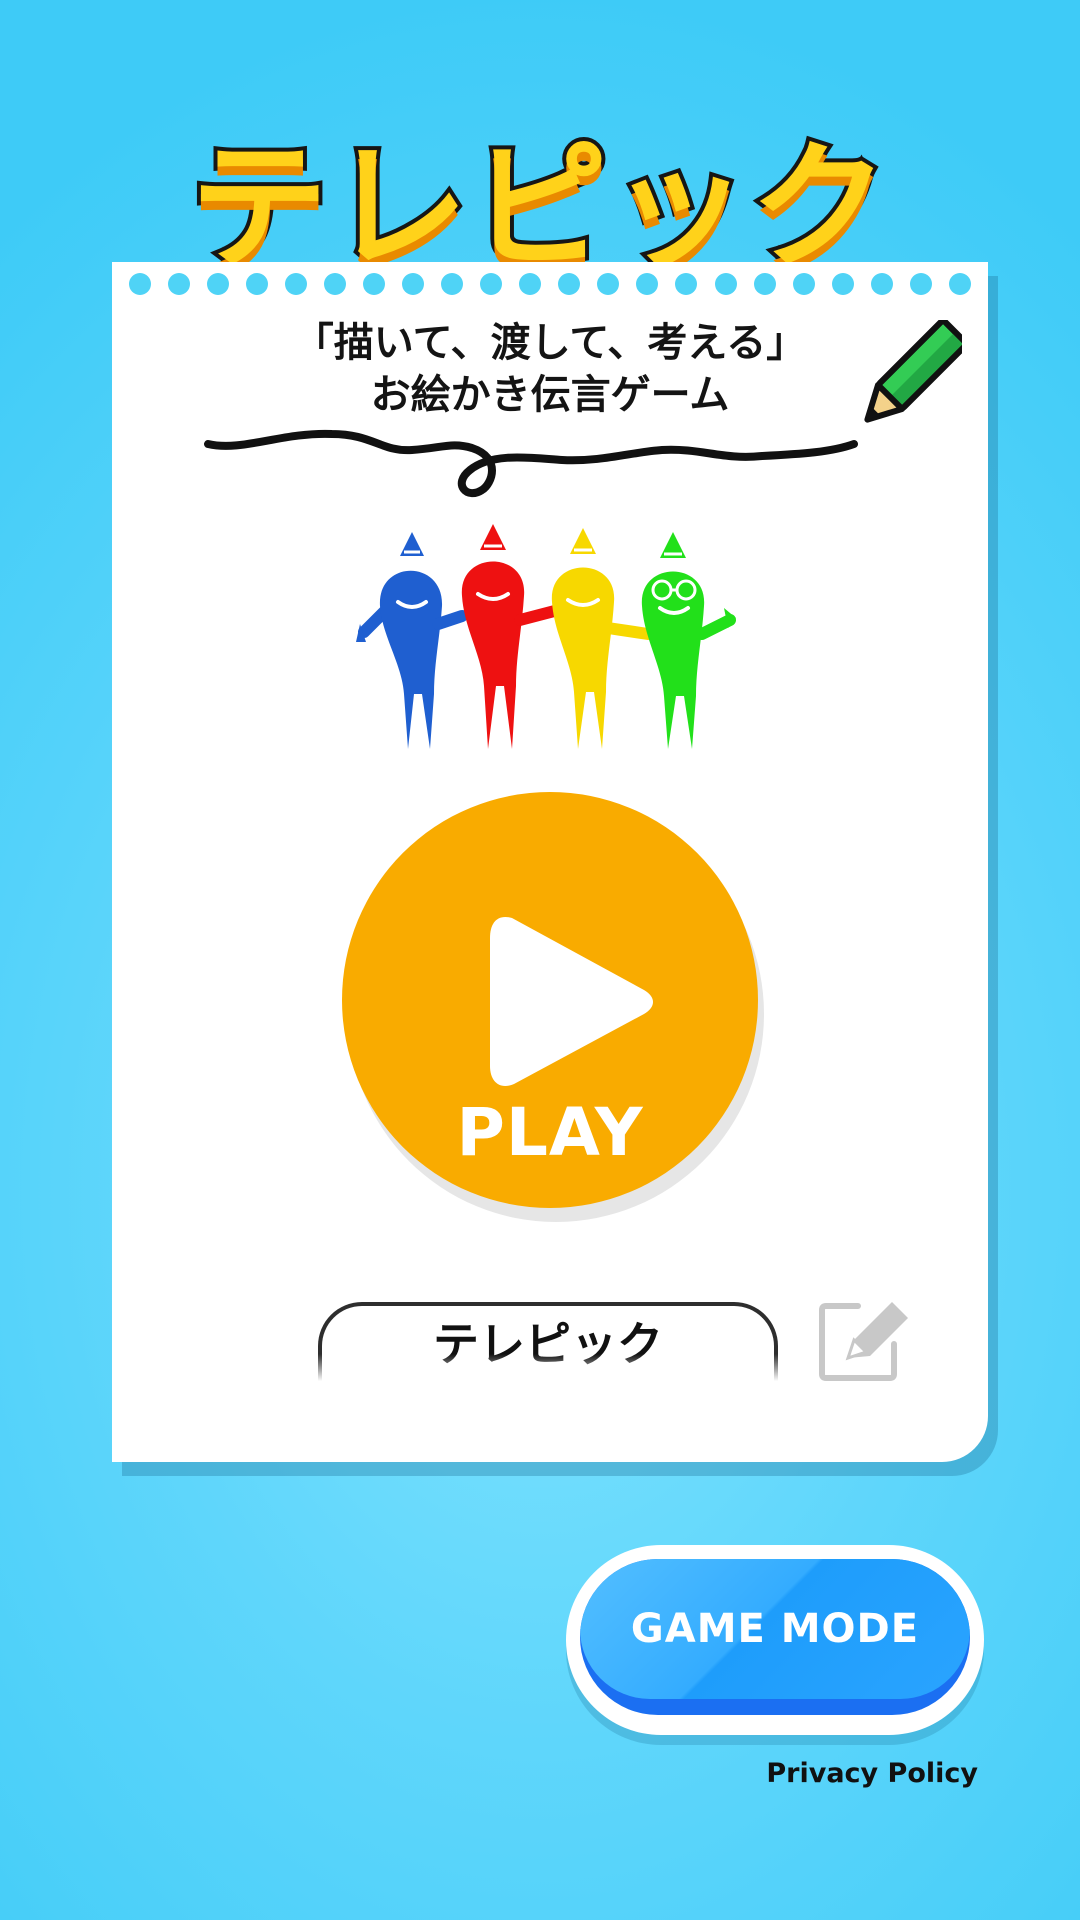 This screenshot has height=1920, width=1080. I want to click on green-character, so click(688, 640).